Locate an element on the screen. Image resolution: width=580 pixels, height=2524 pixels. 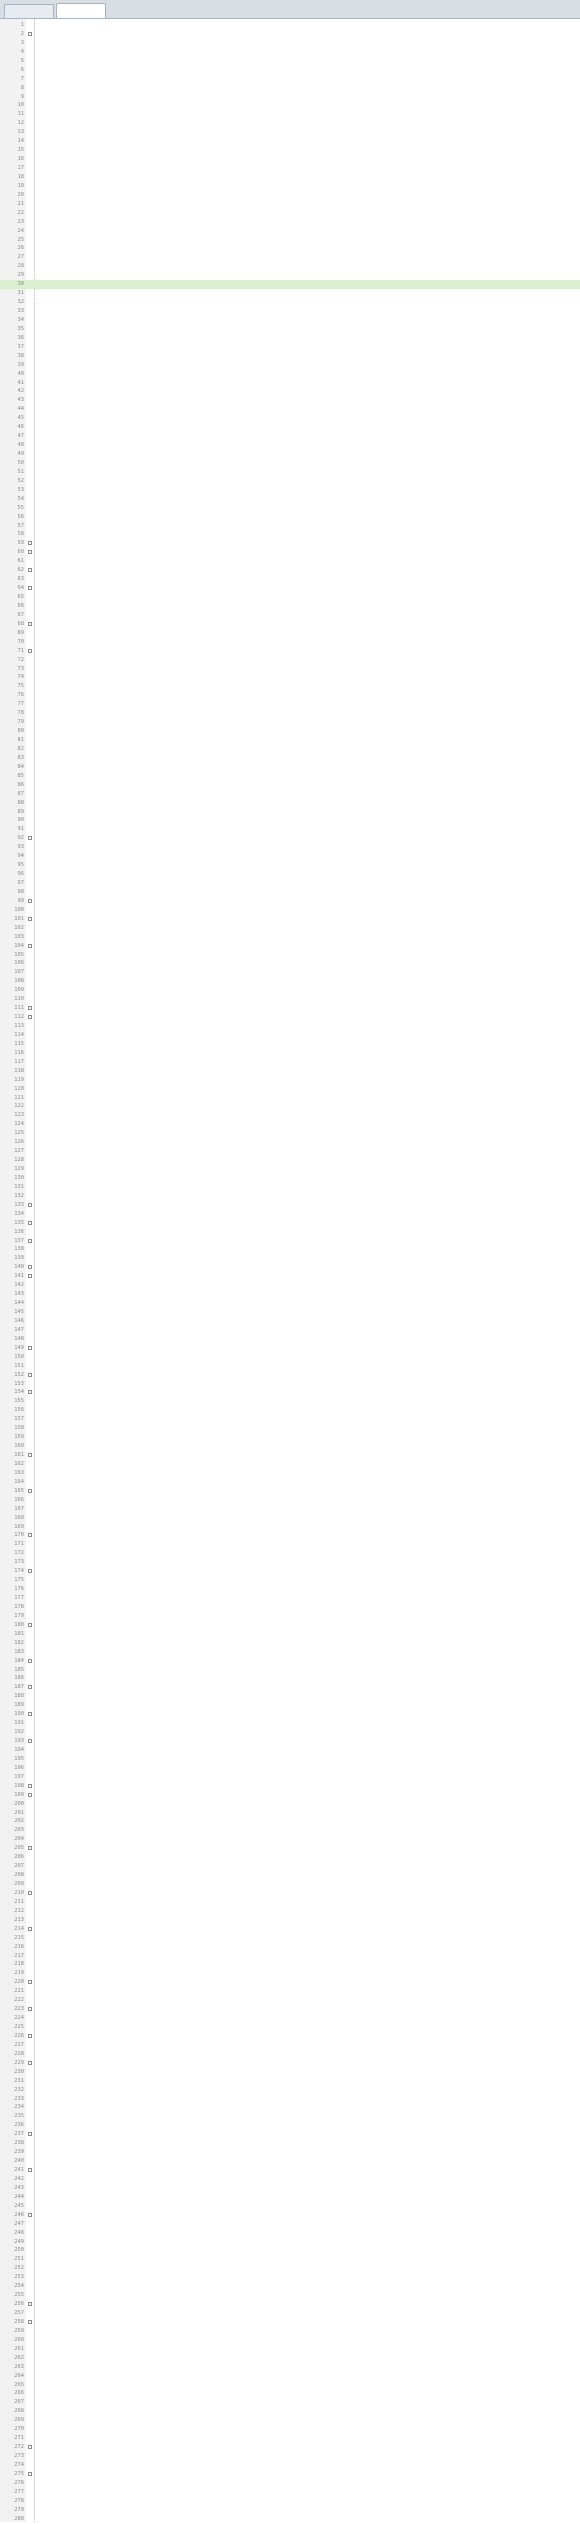
code-line: 3 is located at coordinates (290, 43).